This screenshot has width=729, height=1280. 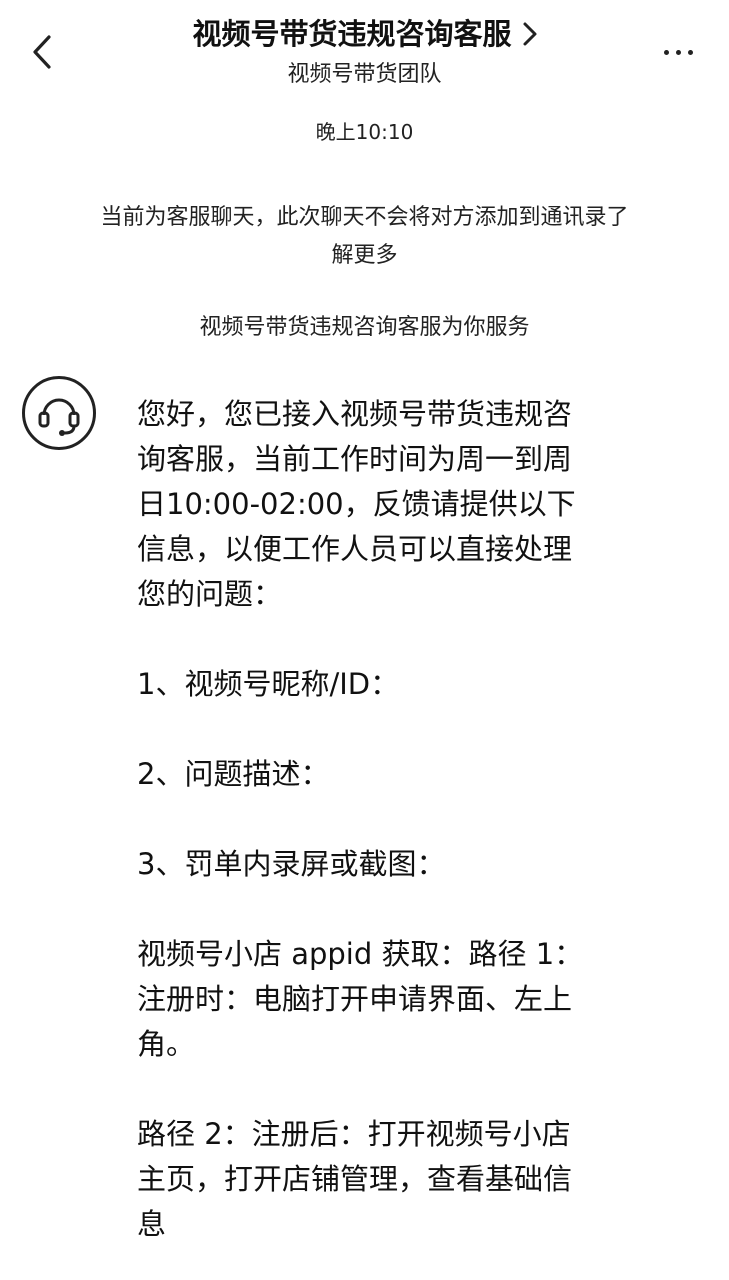 I want to click on chat-header: 视频号带货违规咨询客服 视频号带货团队, so click(x=364, y=50).